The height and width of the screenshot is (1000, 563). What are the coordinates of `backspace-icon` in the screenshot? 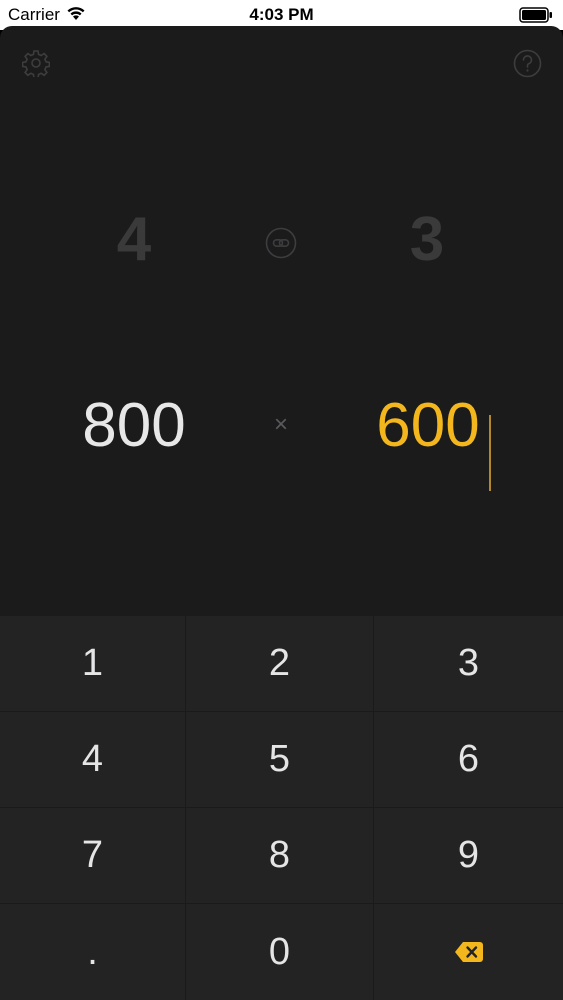 It's located at (468, 952).